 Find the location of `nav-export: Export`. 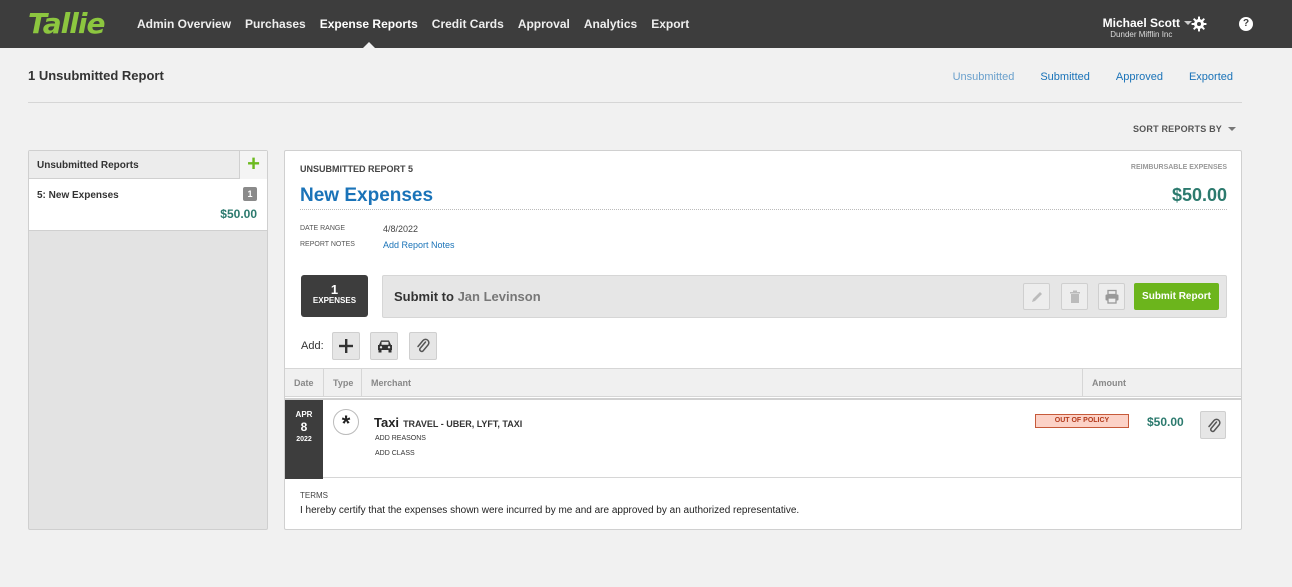

nav-export: Export is located at coordinates (670, 24).